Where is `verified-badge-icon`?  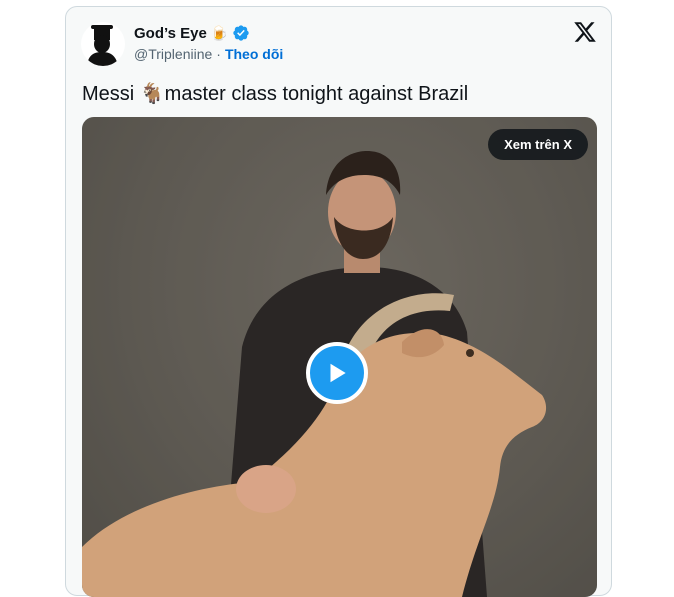 verified-badge-icon is located at coordinates (241, 33).